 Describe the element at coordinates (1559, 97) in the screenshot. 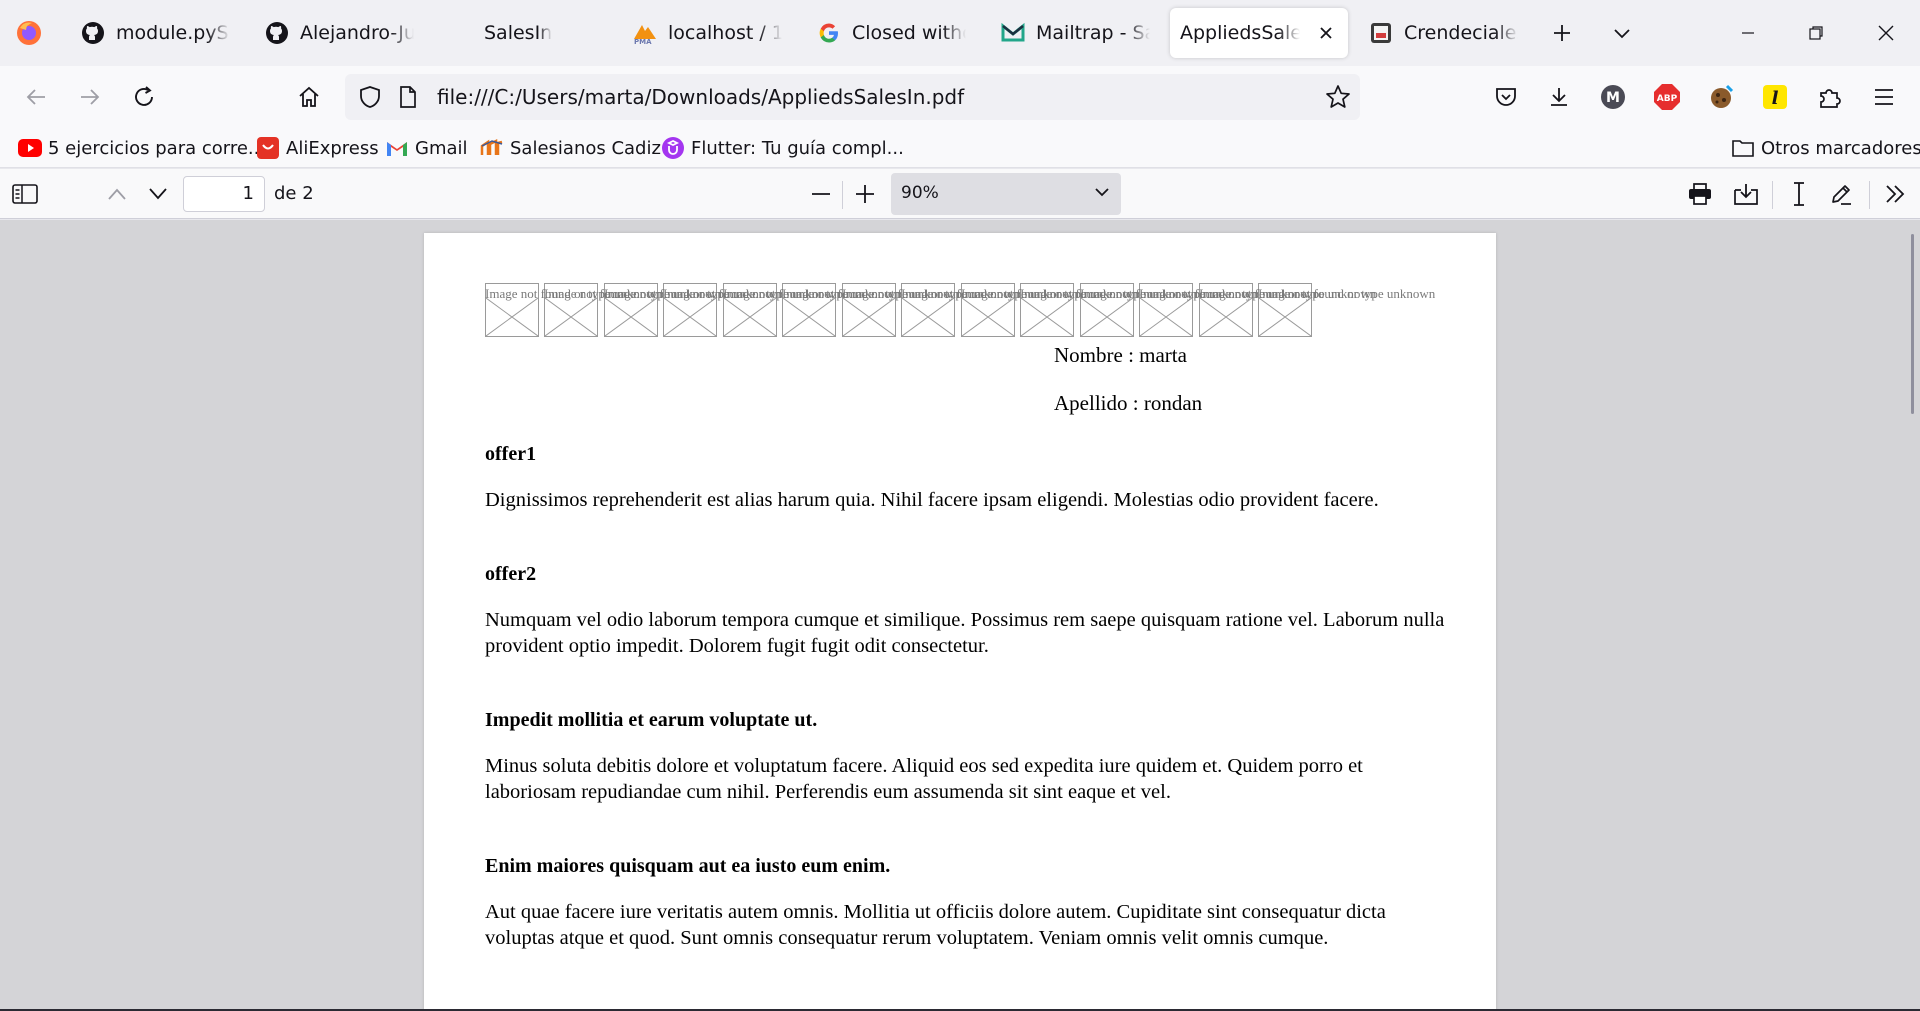

I see `downloads-icon` at that location.